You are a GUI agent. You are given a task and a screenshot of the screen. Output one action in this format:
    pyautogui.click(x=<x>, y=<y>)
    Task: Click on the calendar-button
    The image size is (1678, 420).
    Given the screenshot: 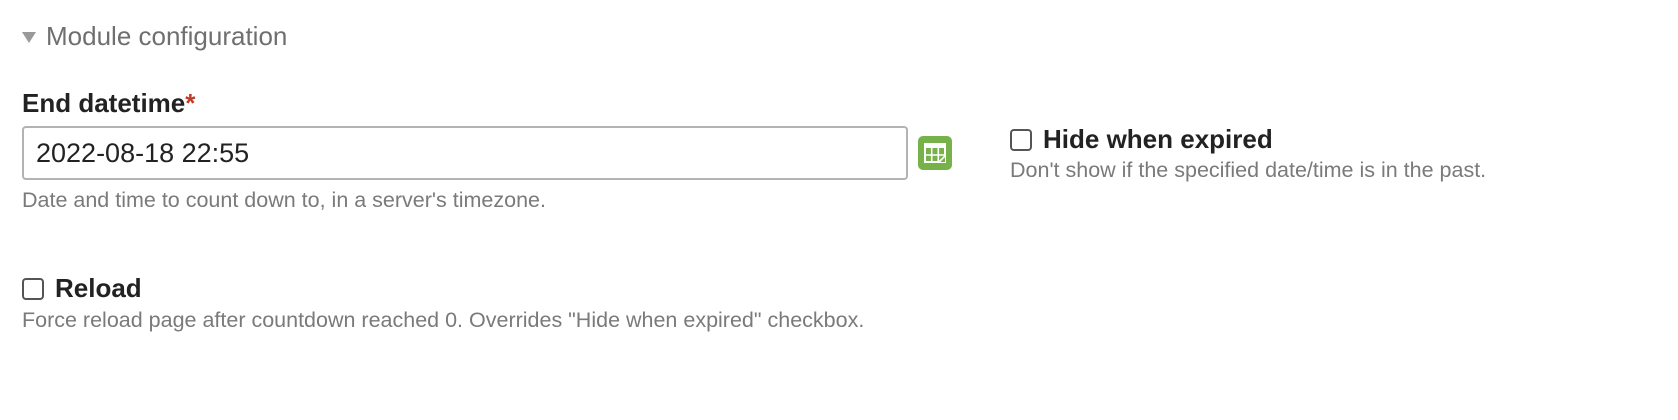 What is the action you would take?
    pyautogui.click(x=935, y=153)
    